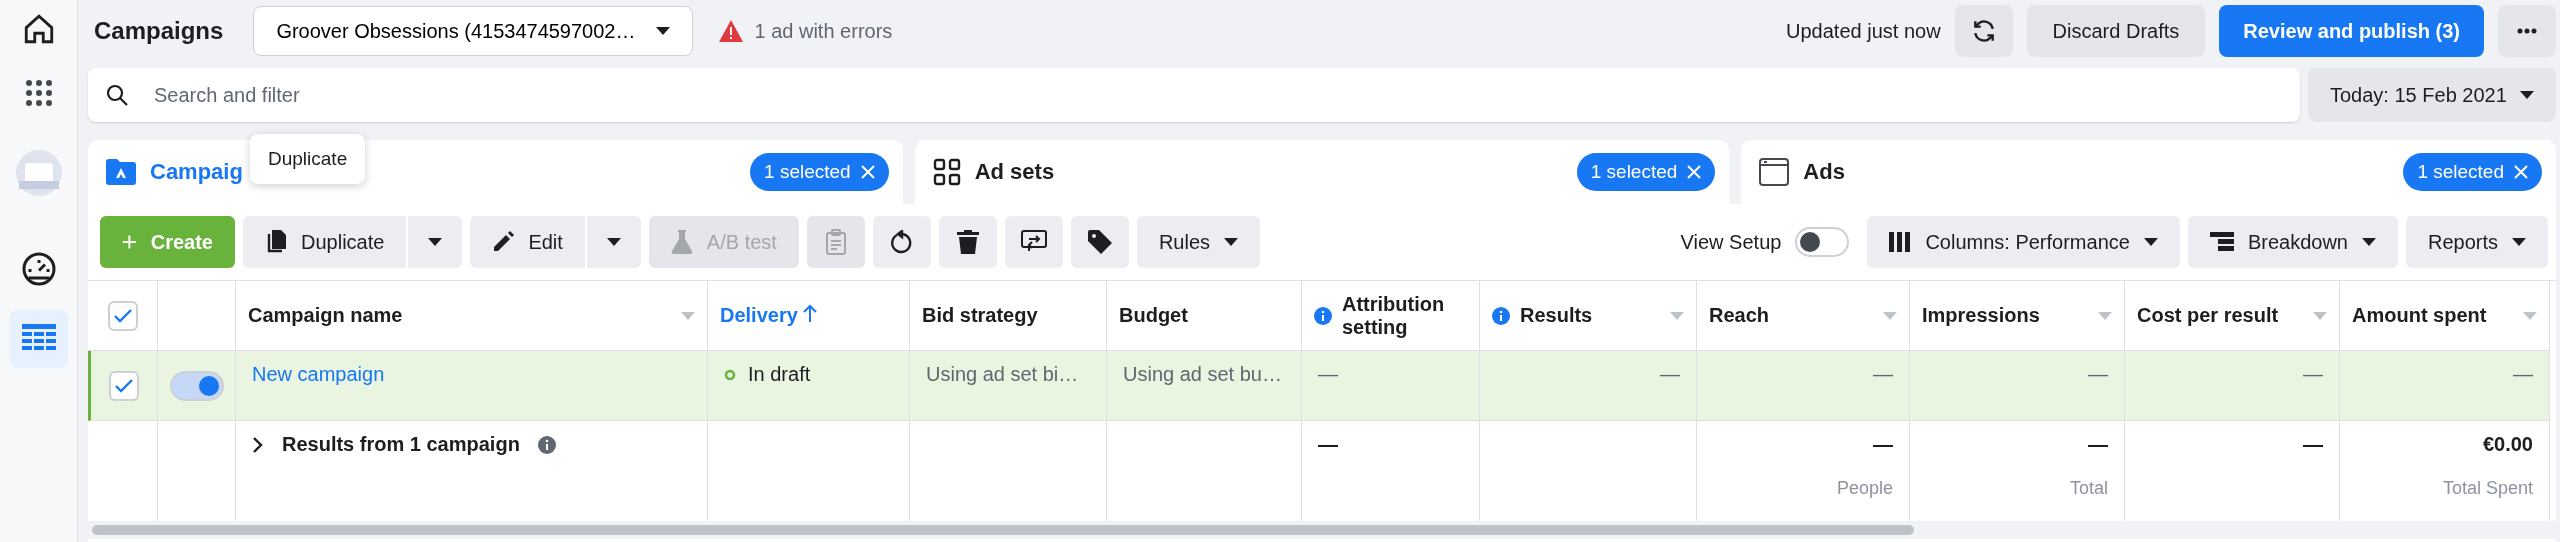  I want to click on page-title: Campaigns, so click(159, 31).